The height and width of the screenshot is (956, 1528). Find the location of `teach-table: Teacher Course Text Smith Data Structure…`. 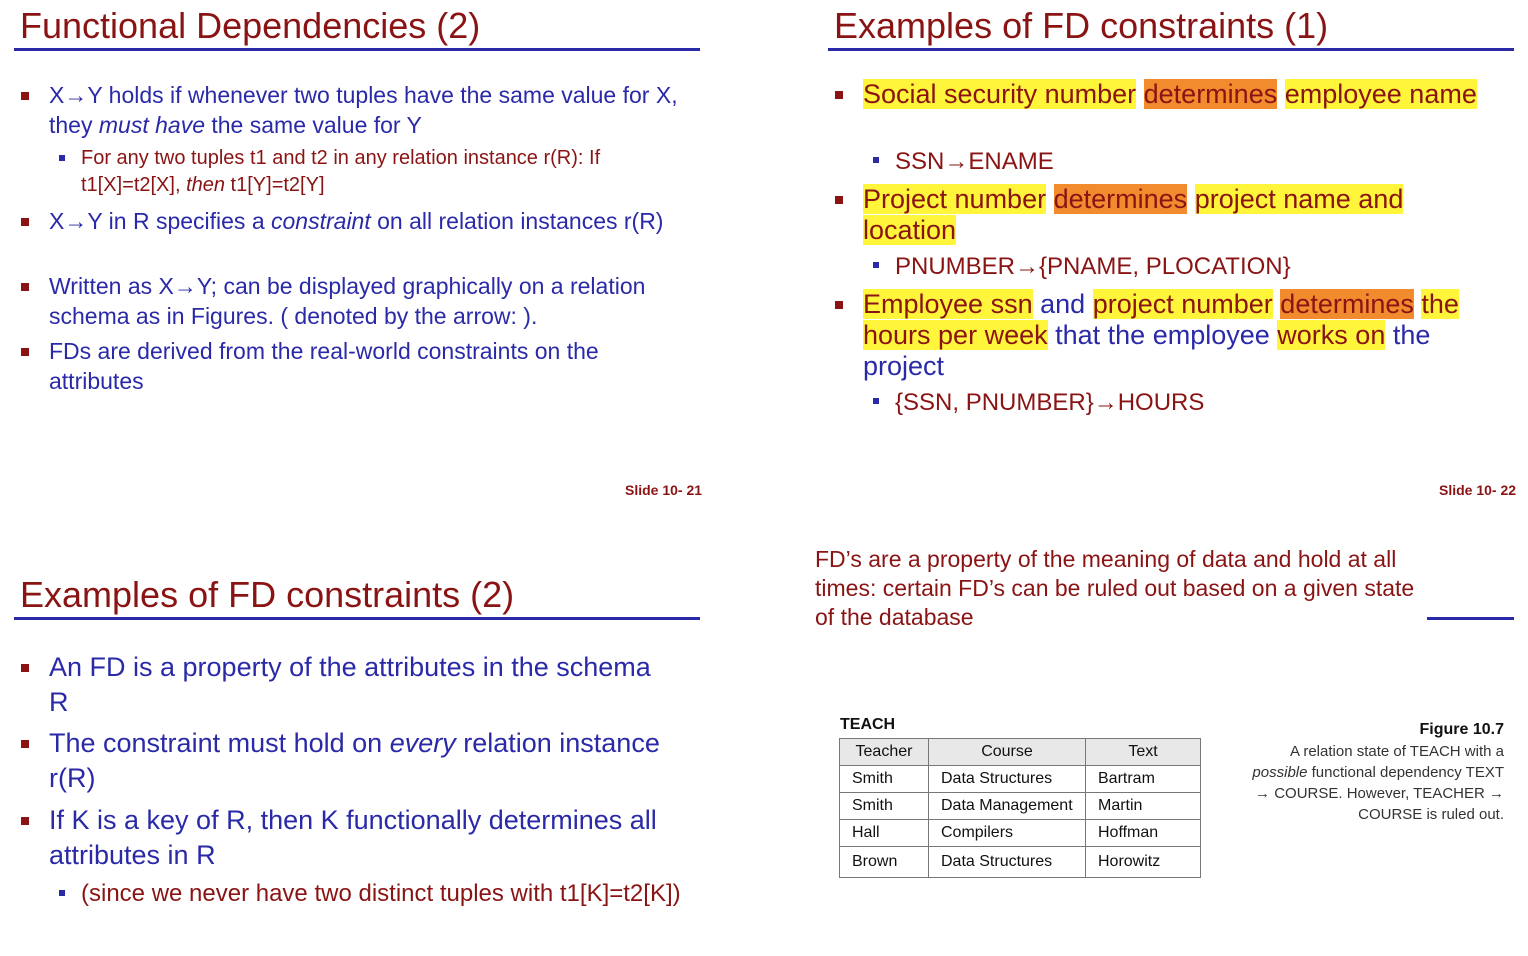

teach-table: Teacher Course Text Smith Data Structure… is located at coordinates (1020, 808).